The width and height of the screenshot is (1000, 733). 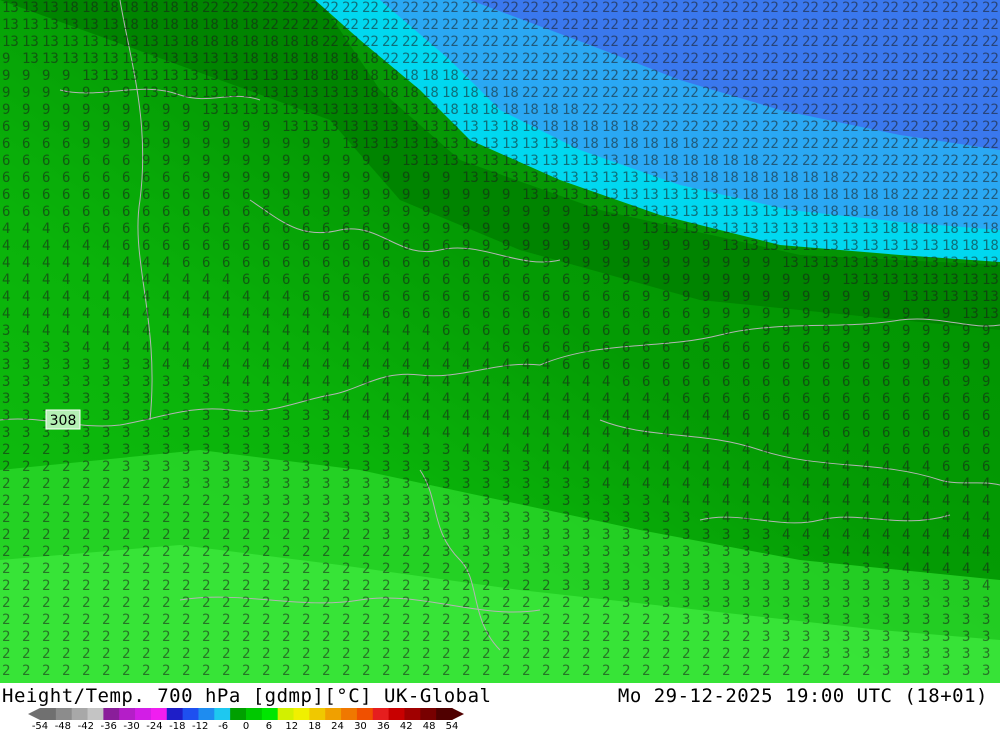 I want to click on colorbar-tick-label: -54, so click(x=40, y=726).